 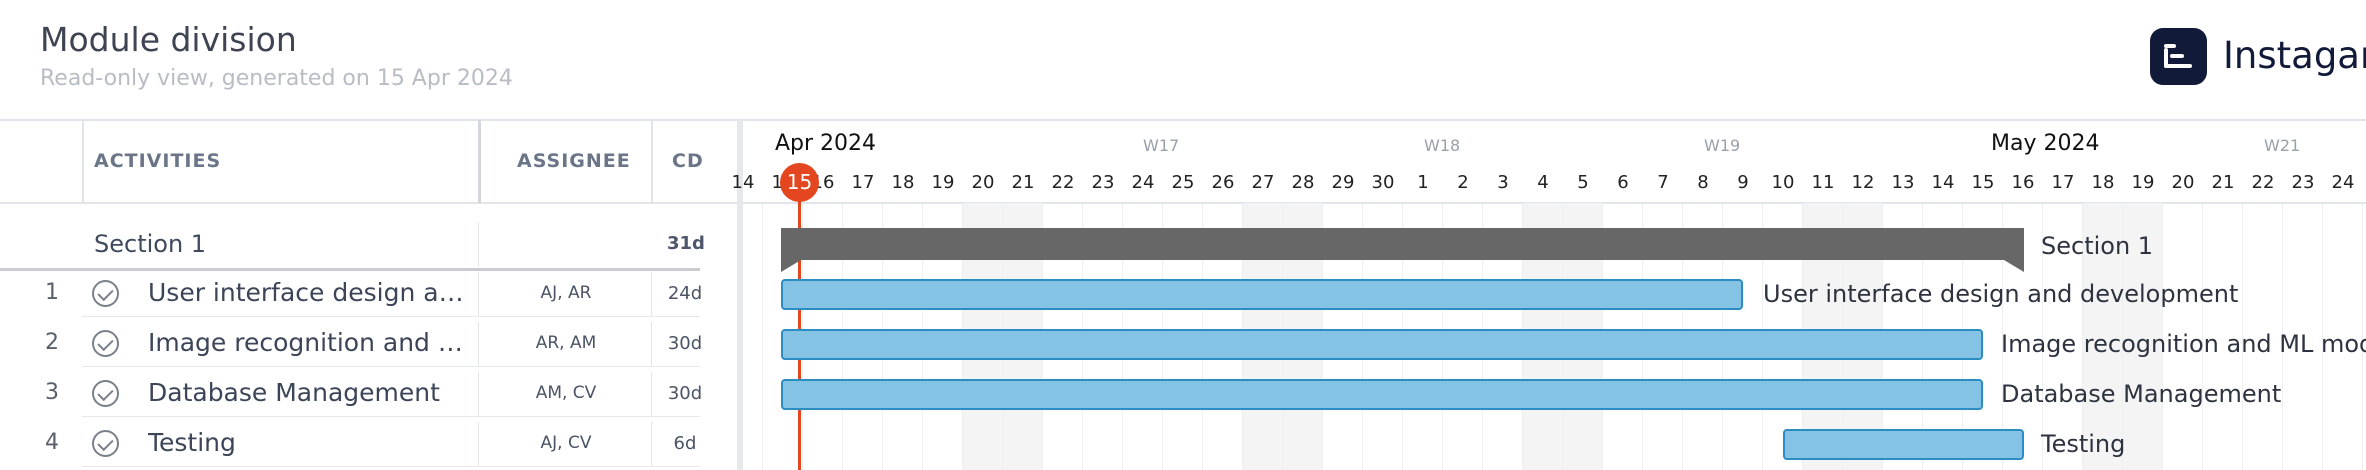 I want to click on today-line, so click(x=799, y=326).